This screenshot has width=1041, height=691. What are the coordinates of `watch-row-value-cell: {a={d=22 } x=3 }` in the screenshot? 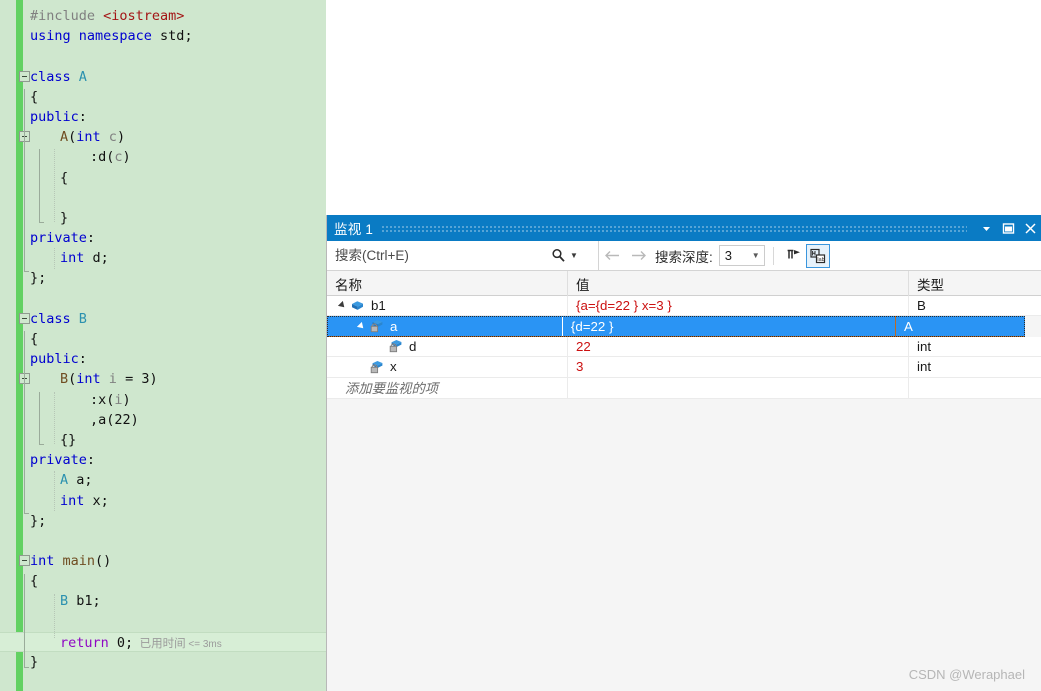 It's located at (738, 306).